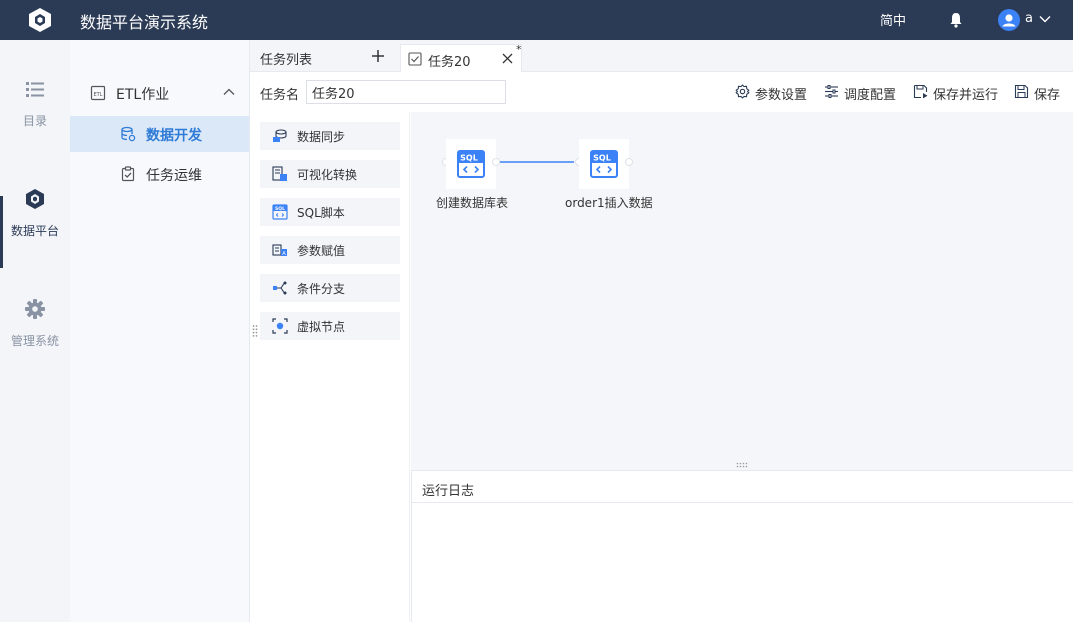  What do you see at coordinates (255, 331) in the screenshot?
I see `drag-handle-icon` at bounding box center [255, 331].